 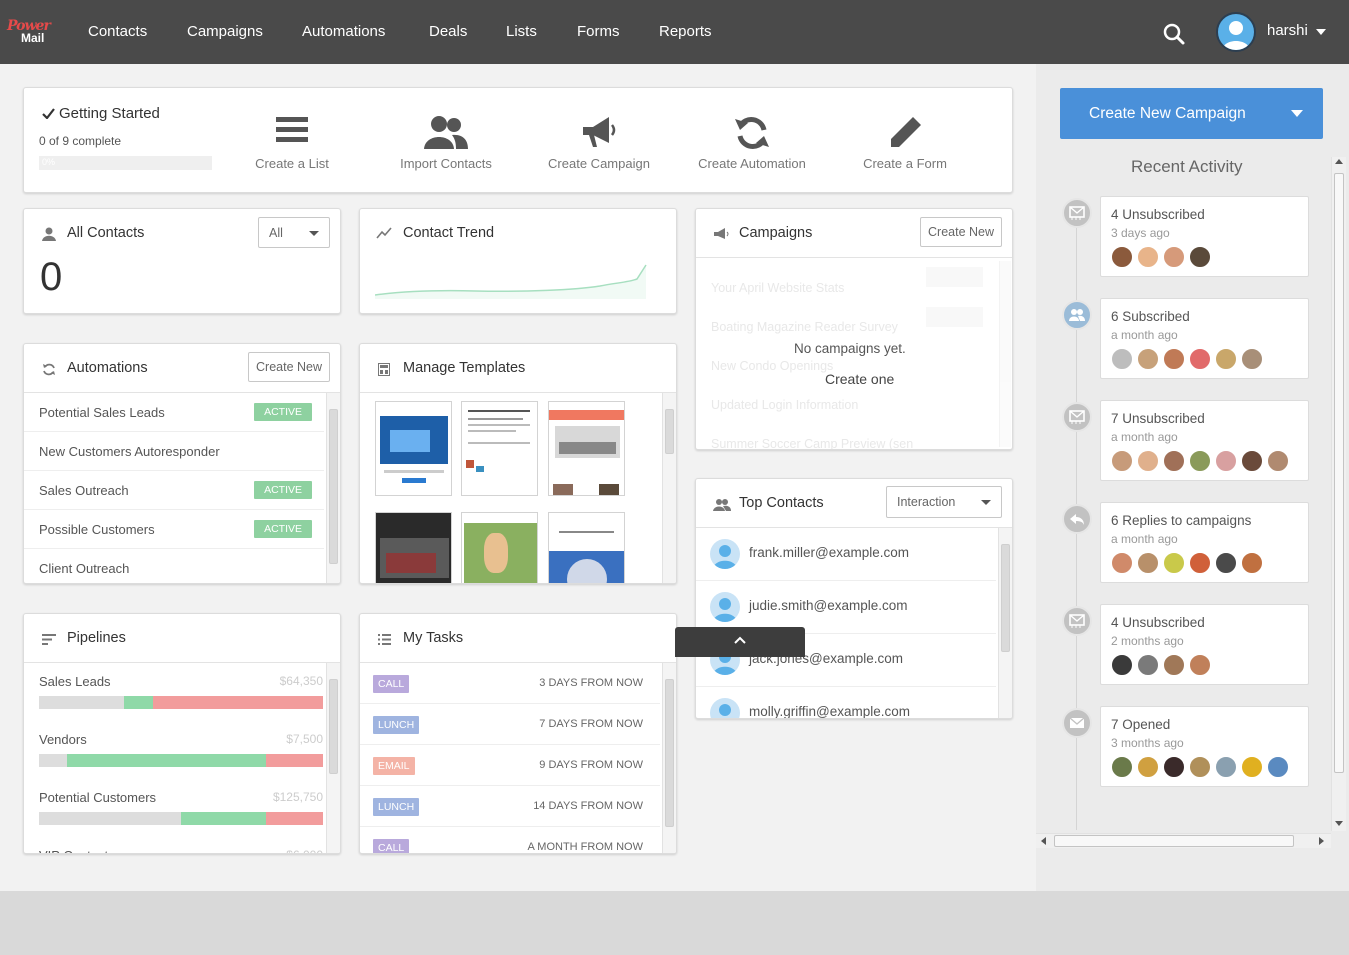 I want to click on create-list-action: Create a List, so click(x=292, y=143).